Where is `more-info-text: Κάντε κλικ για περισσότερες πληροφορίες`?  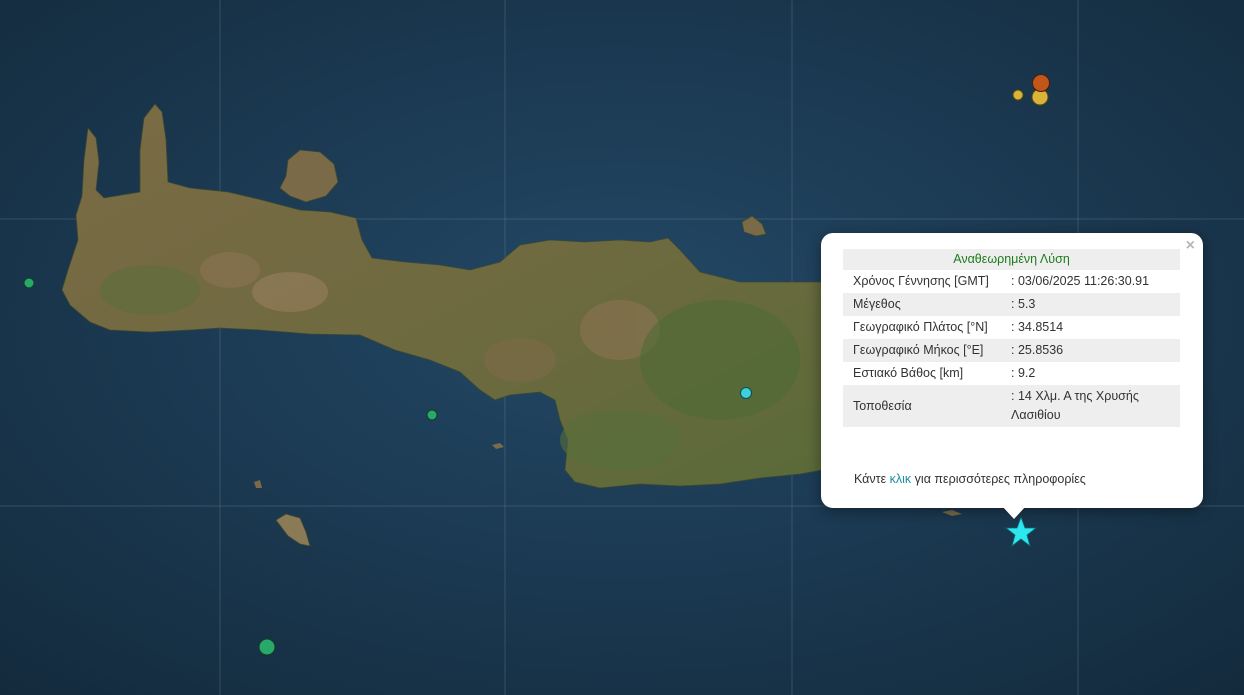 more-info-text: Κάντε κλικ για περισσότερες πληροφορίες is located at coordinates (970, 479).